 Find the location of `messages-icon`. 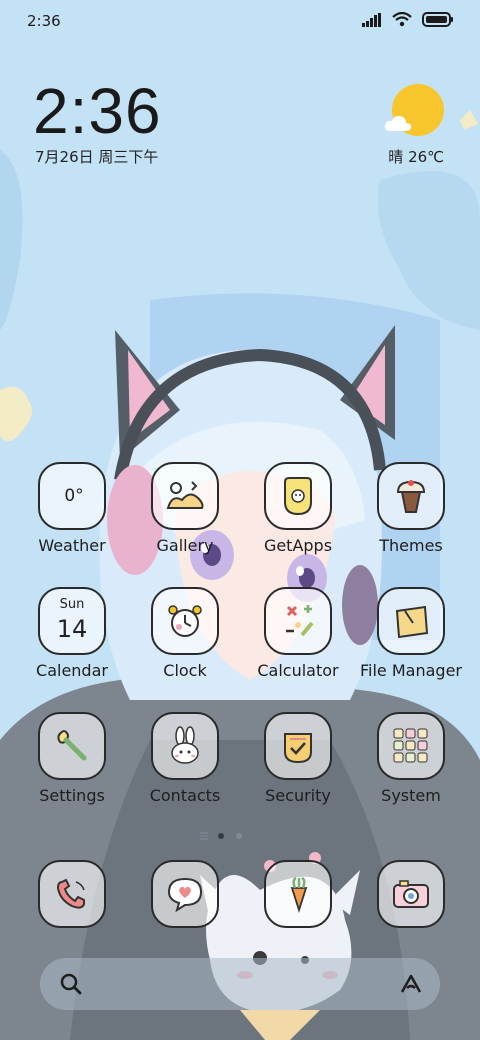

messages-icon is located at coordinates (185, 894).